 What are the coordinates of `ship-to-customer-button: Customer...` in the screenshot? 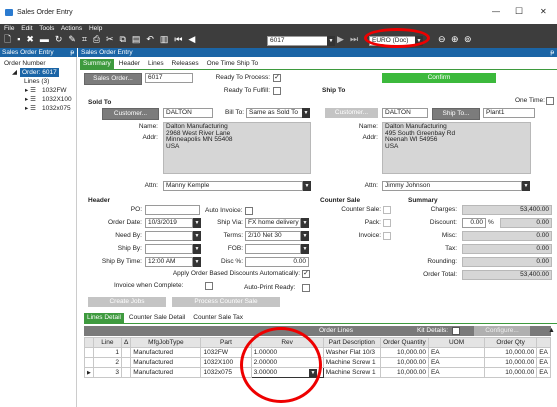 It's located at (351, 113).